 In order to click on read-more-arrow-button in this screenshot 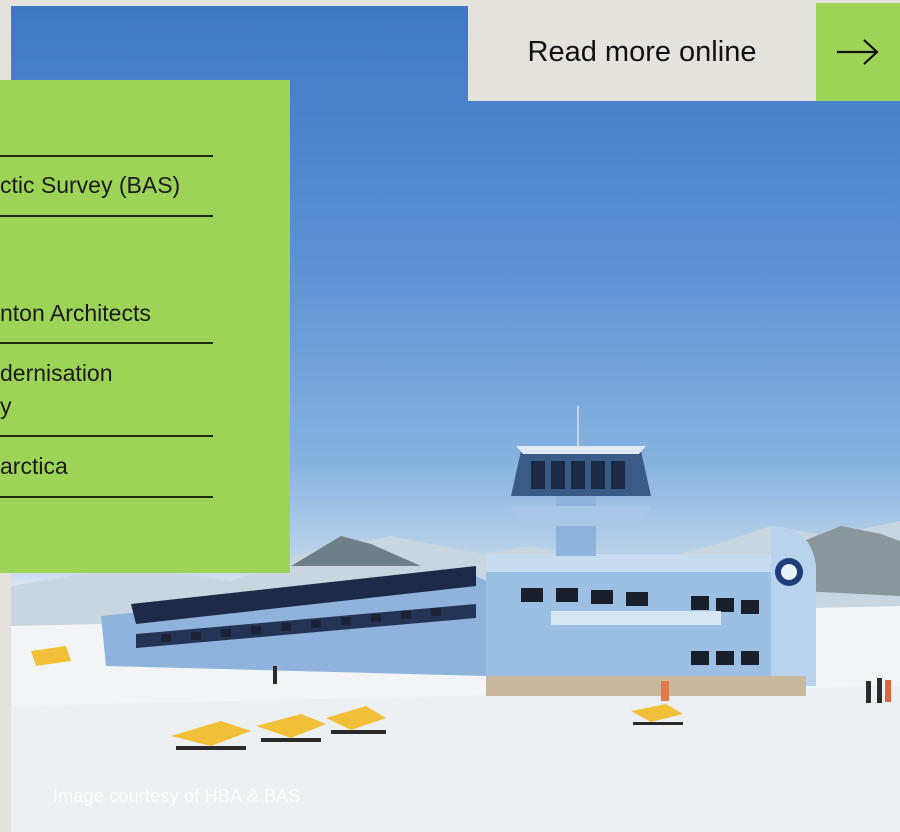, I will do `click(858, 52)`.